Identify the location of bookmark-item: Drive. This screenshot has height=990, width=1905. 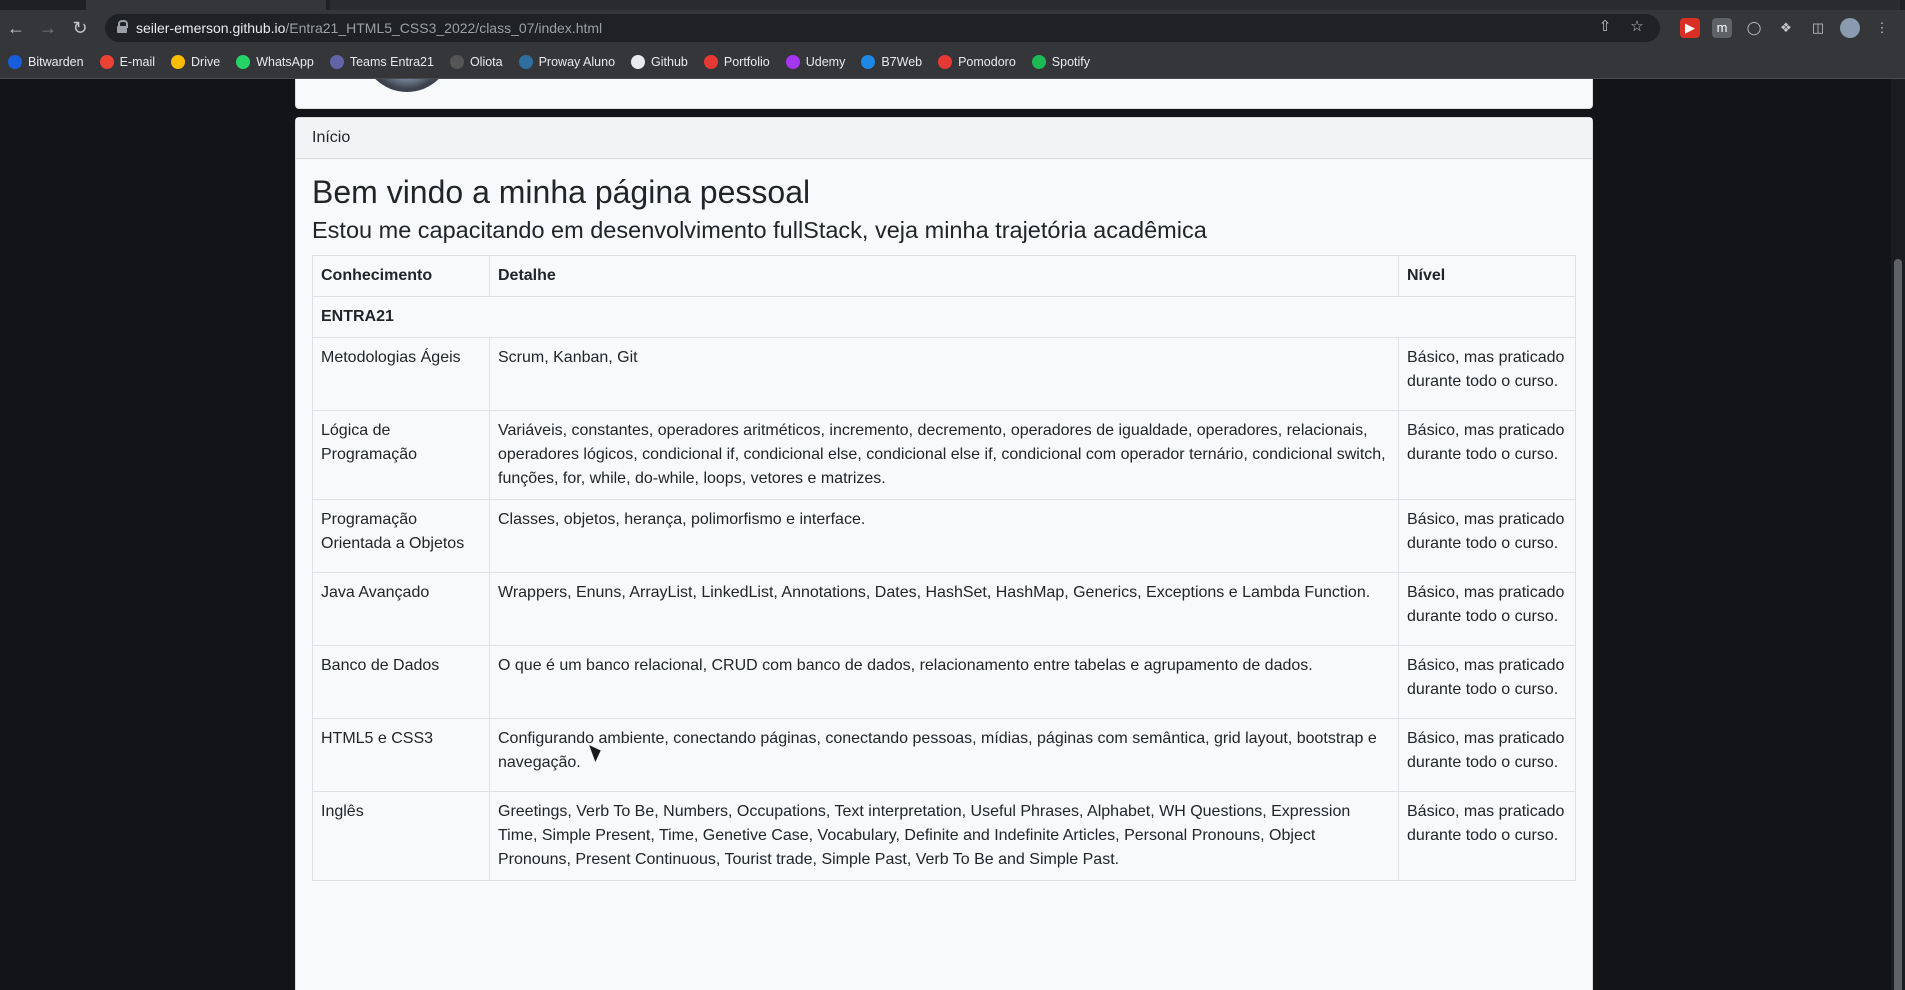
(195, 62).